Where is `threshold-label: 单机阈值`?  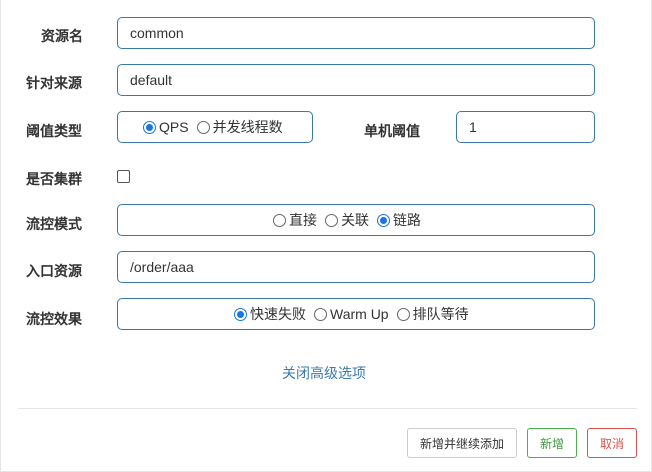 threshold-label: 单机阈值 is located at coordinates (392, 131).